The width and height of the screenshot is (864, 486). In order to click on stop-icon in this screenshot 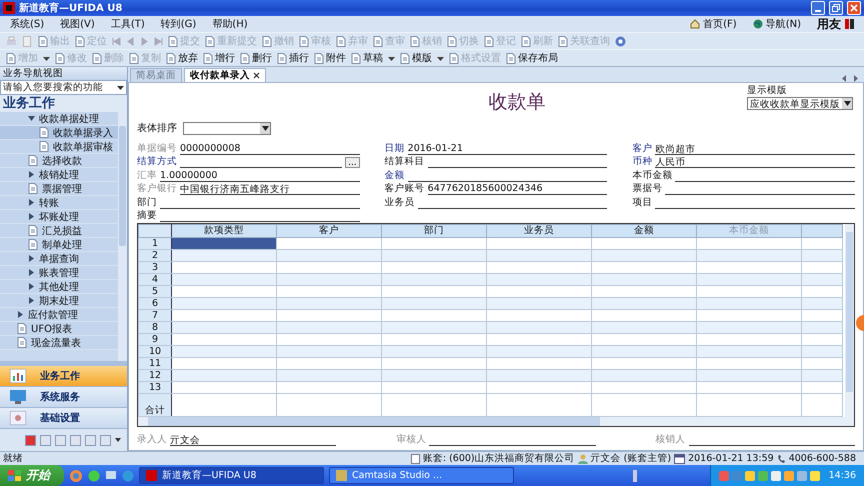, I will do `click(30, 440)`.